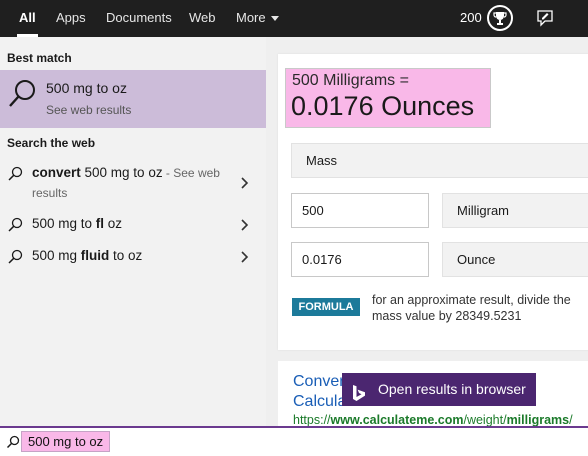 Image resolution: width=588 pixels, height=456 pixels. What do you see at coordinates (71, 18) in the screenshot?
I see `tab-apps: Apps` at bounding box center [71, 18].